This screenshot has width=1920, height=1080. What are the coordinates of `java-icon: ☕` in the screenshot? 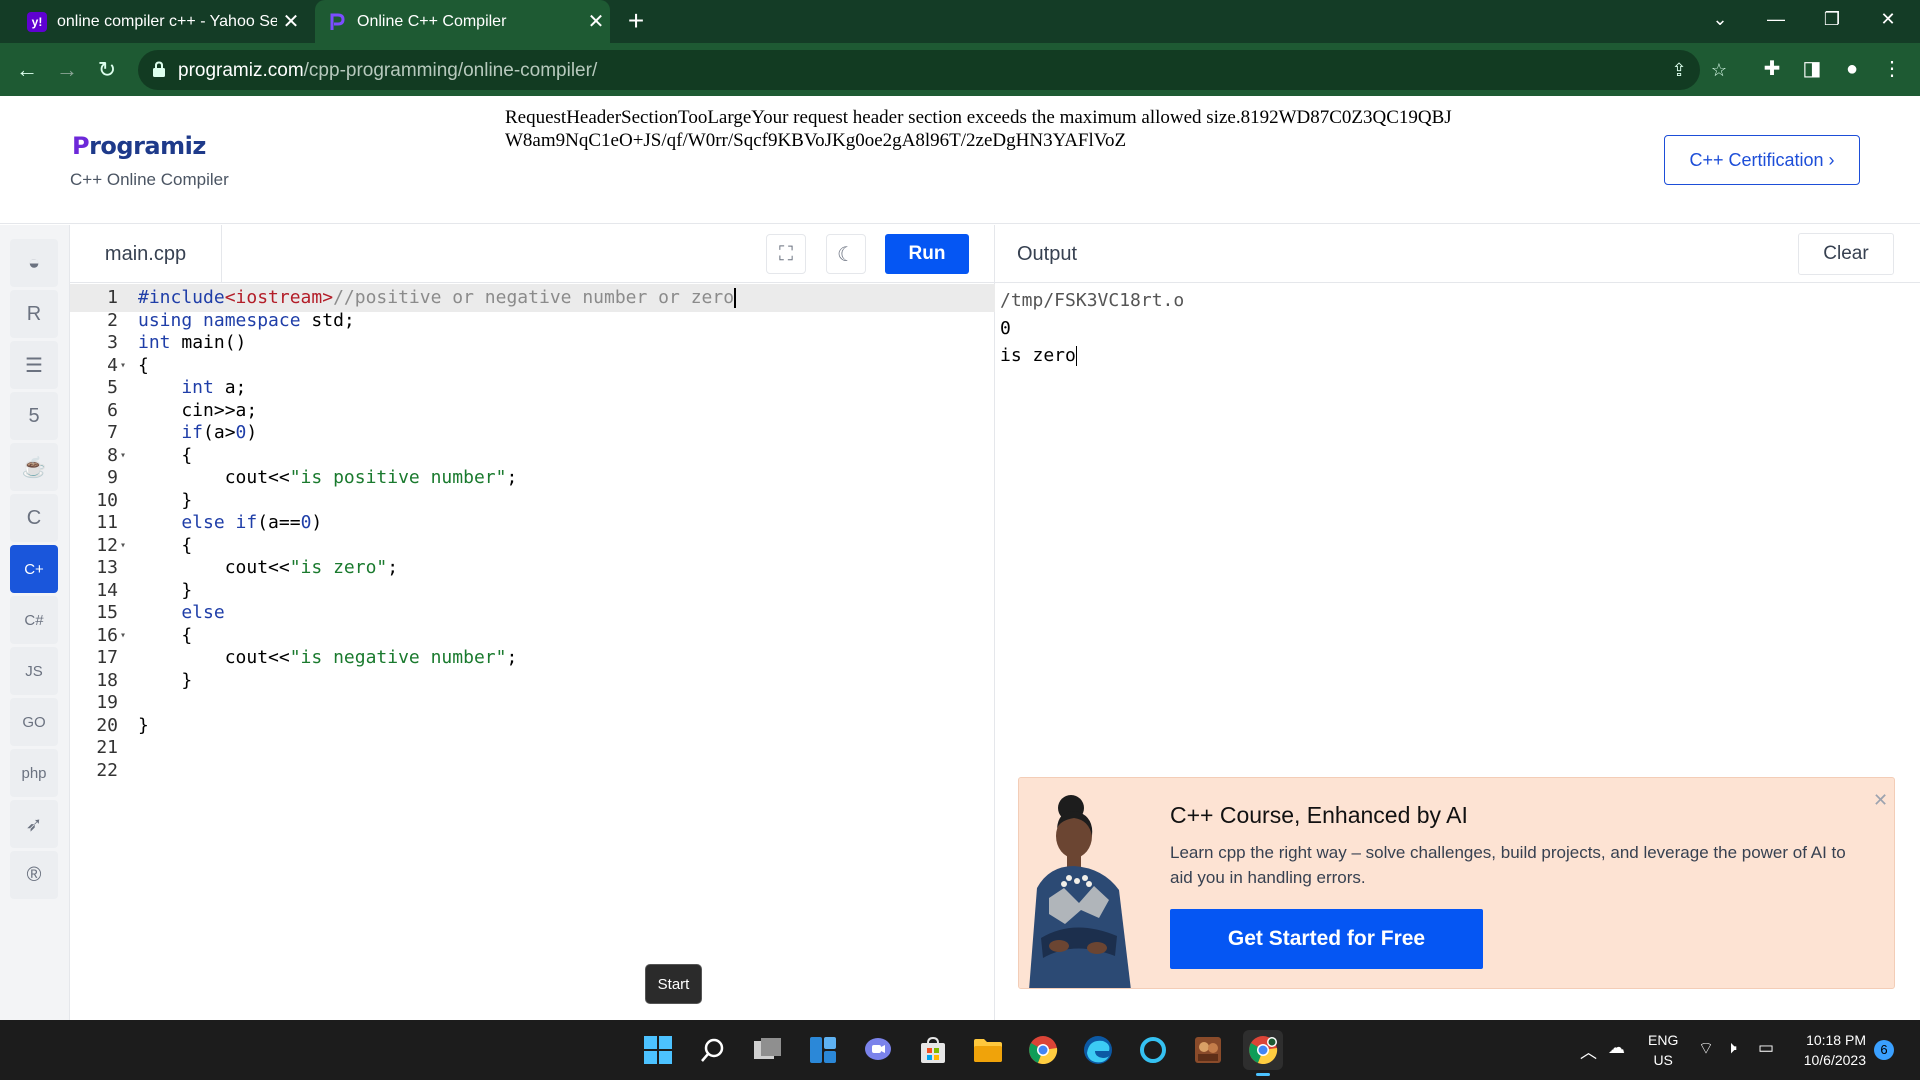 It's located at (34, 467).